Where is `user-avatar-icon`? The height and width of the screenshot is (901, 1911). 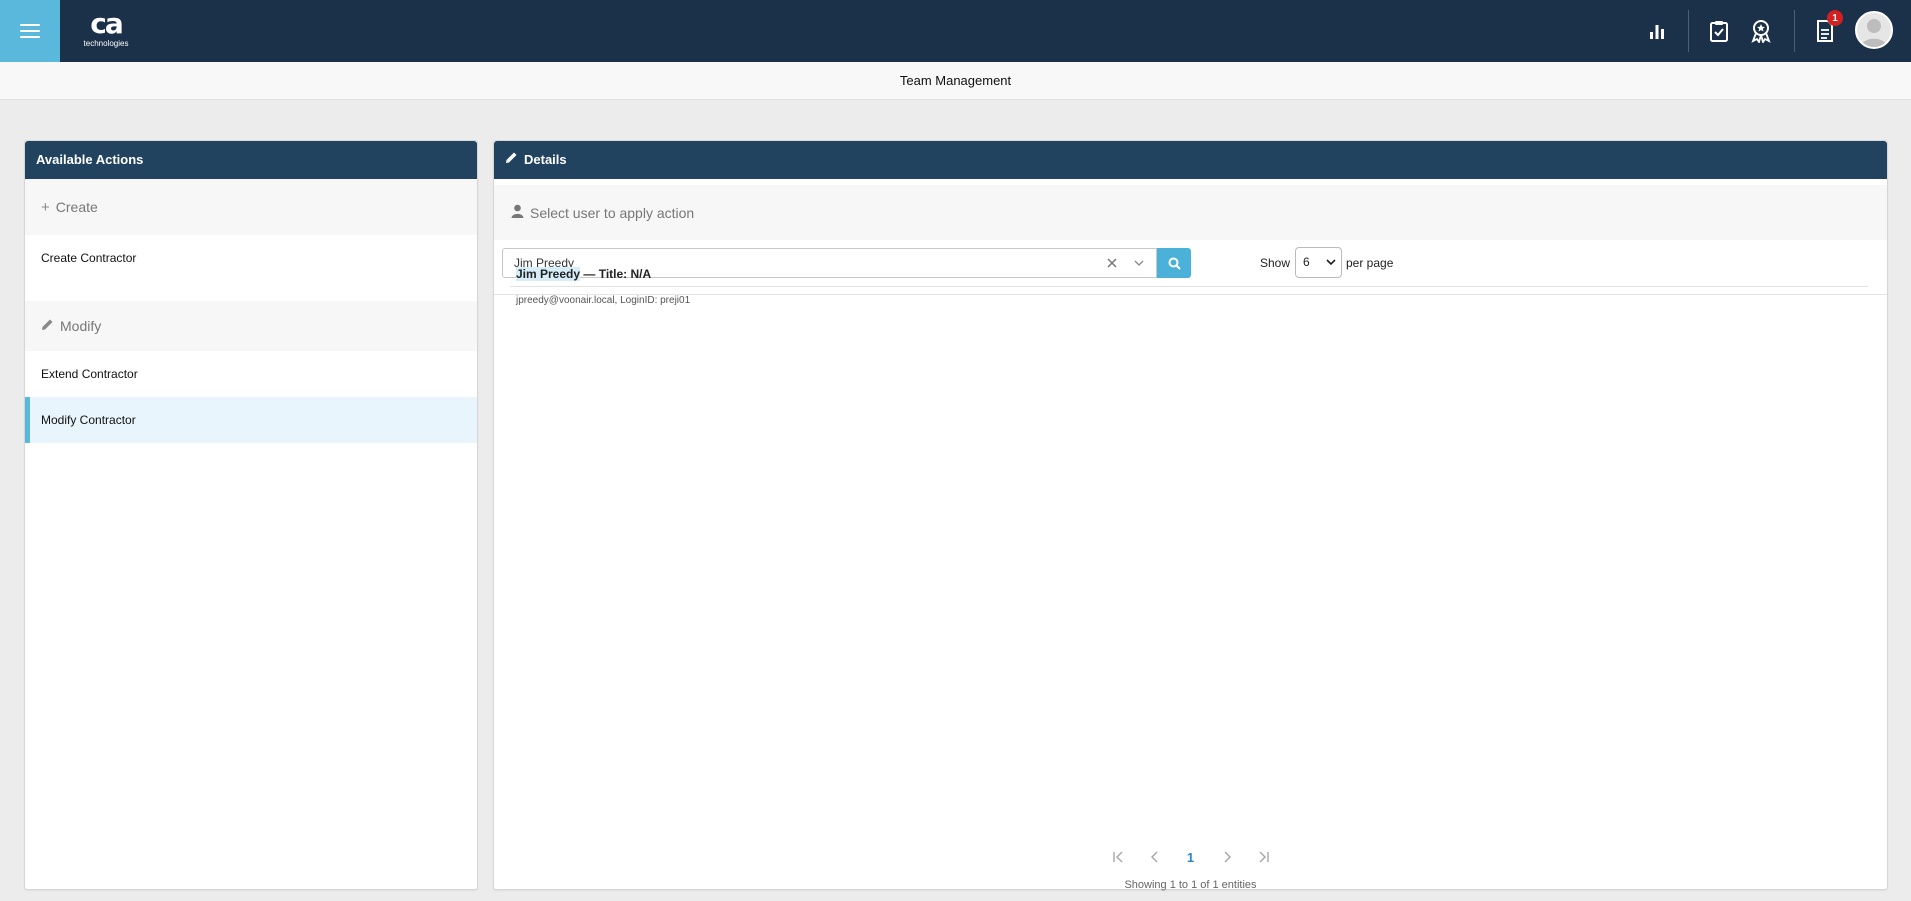
user-avatar-icon is located at coordinates (1874, 30).